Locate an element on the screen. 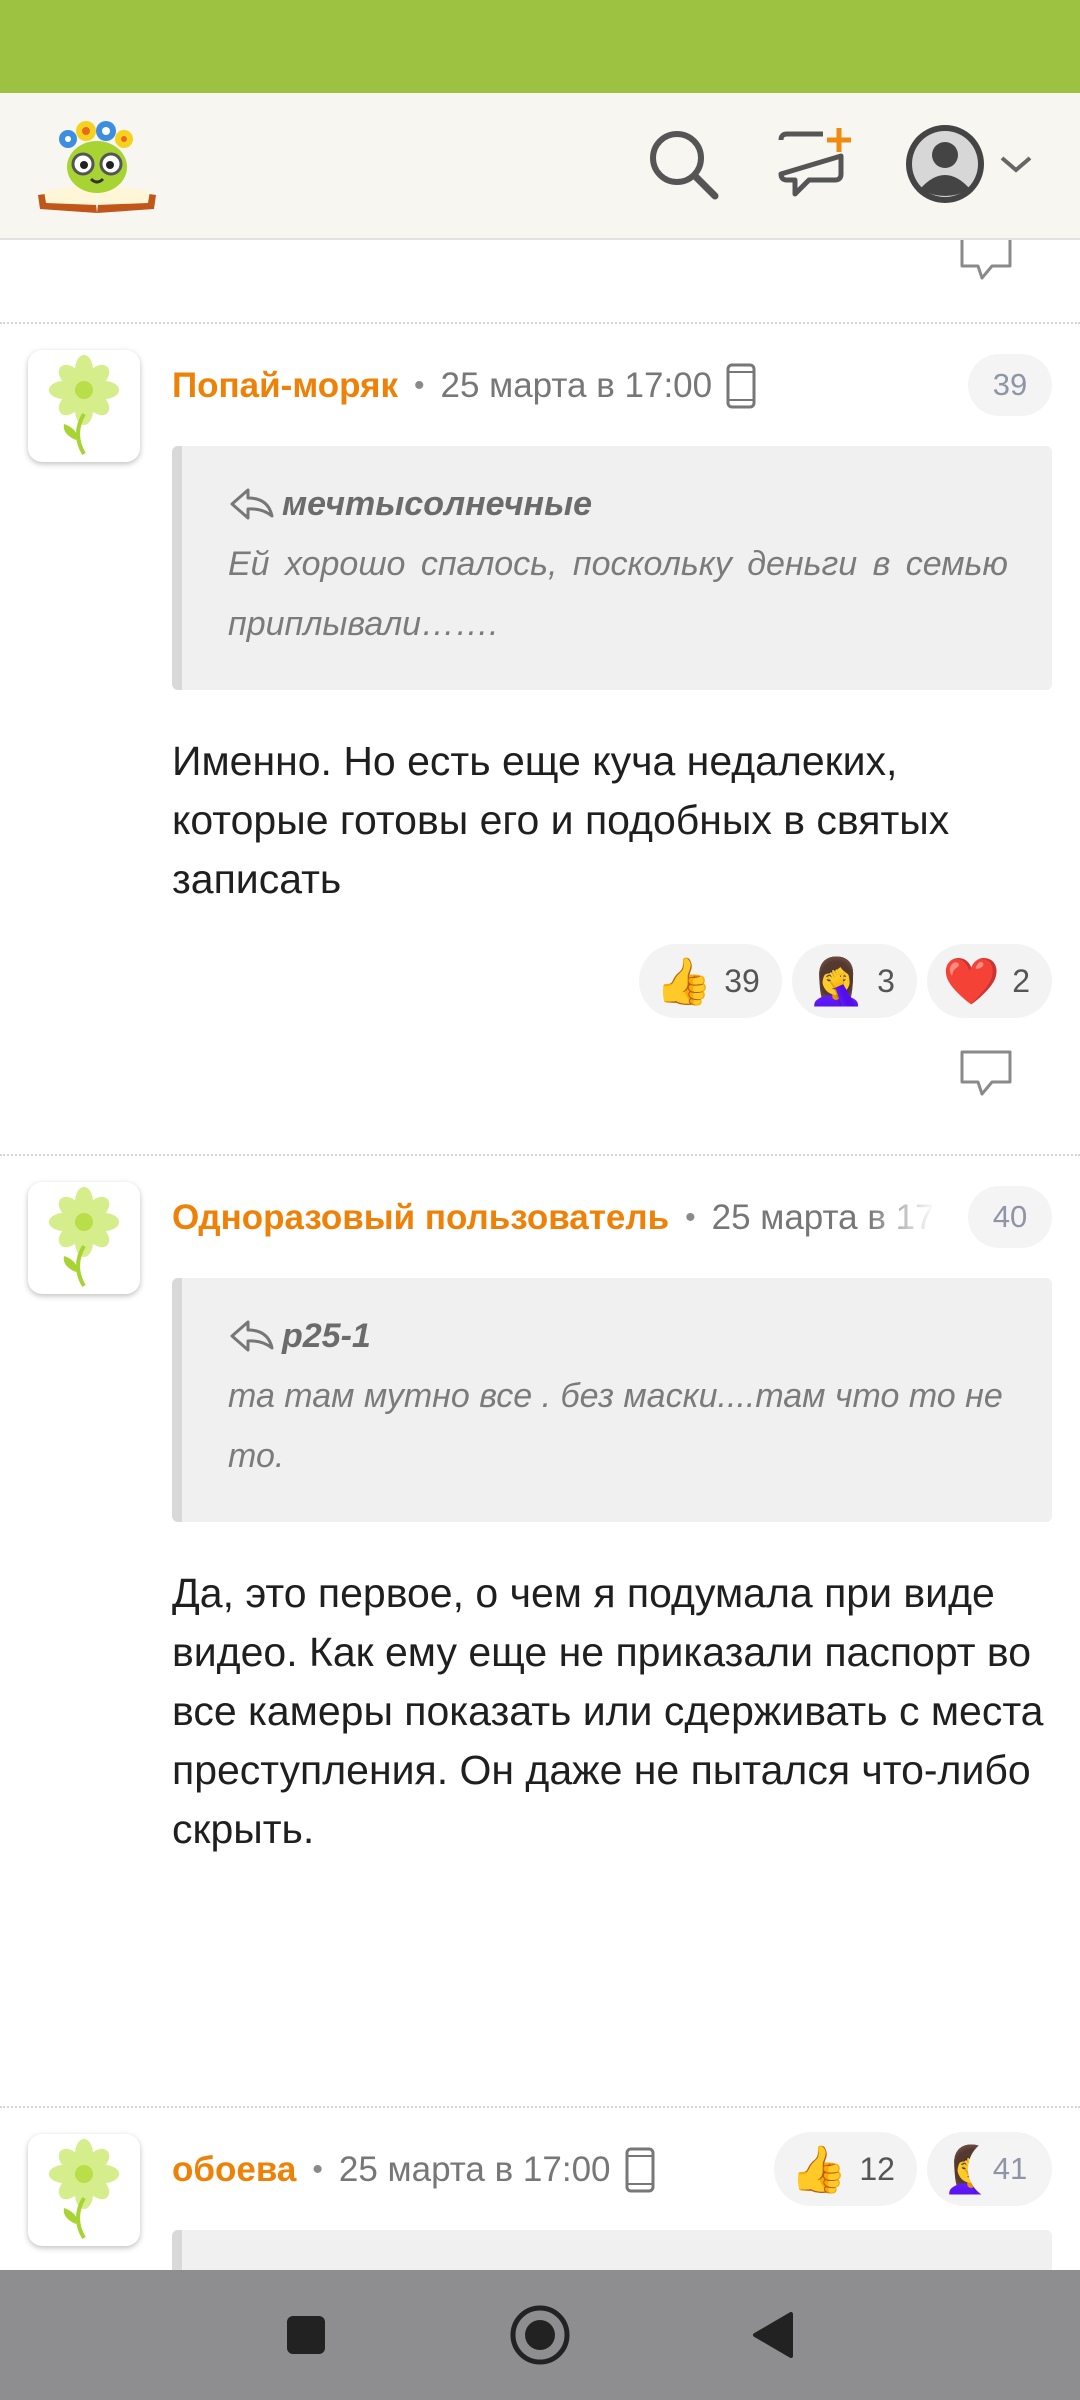 The image size is (1080, 2400). author-name: Попай-моряк is located at coordinates (285, 386).